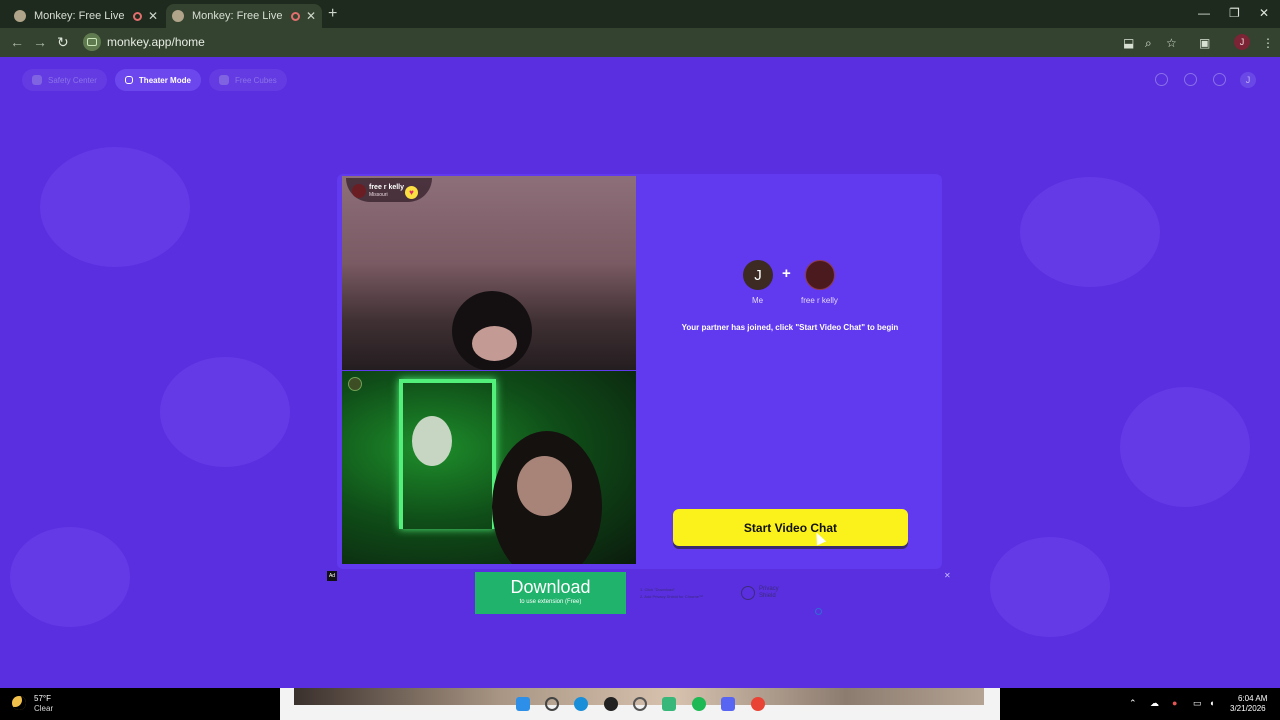 The image size is (1280, 720). What do you see at coordinates (1204, 13) in the screenshot?
I see `minimize-button: —` at bounding box center [1204, 13].